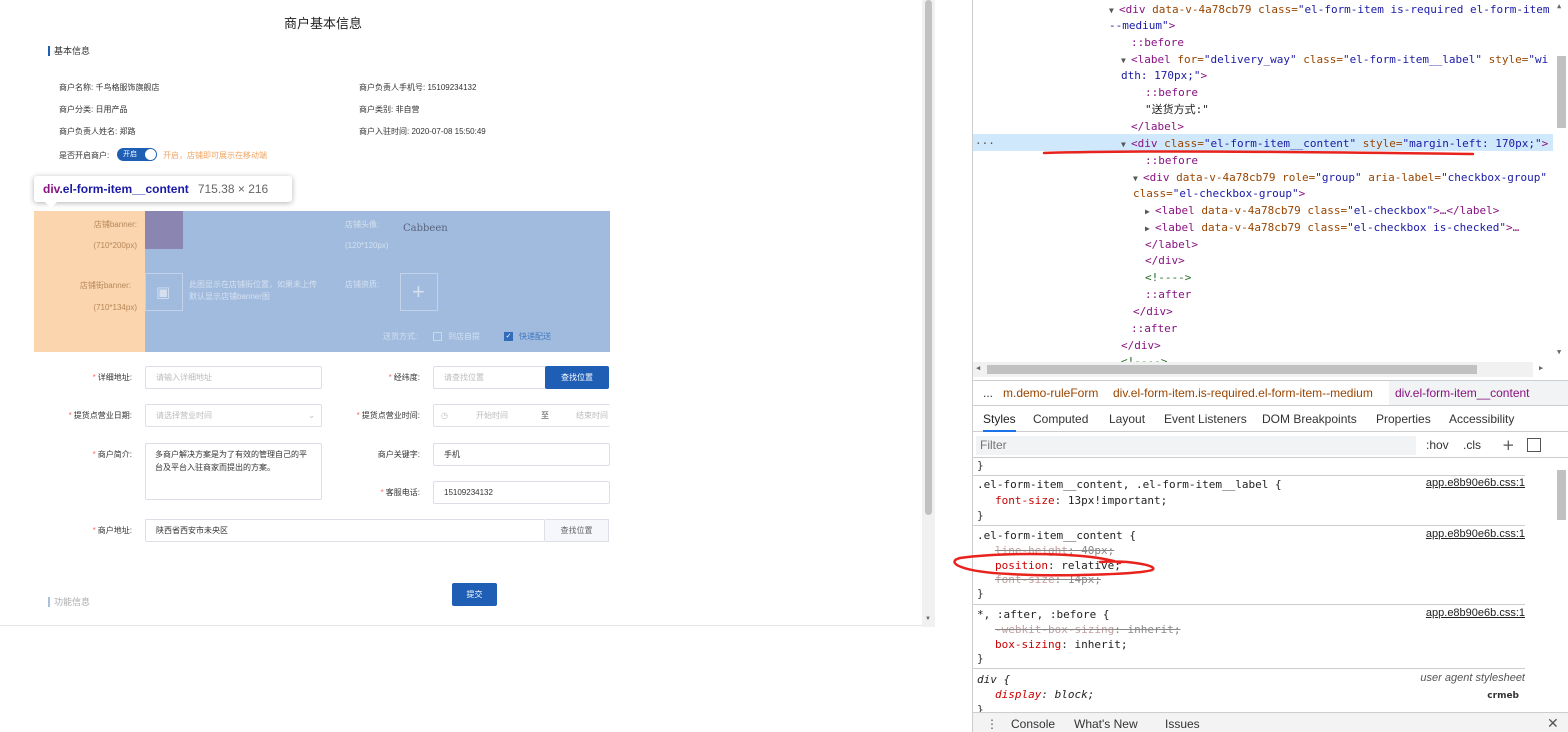  What do you see at coordinates (1309, 419) in the screenshot?
I see `tab-dom-breakpoints: DOM Breakpoints` at bounding box center [1309, 419].